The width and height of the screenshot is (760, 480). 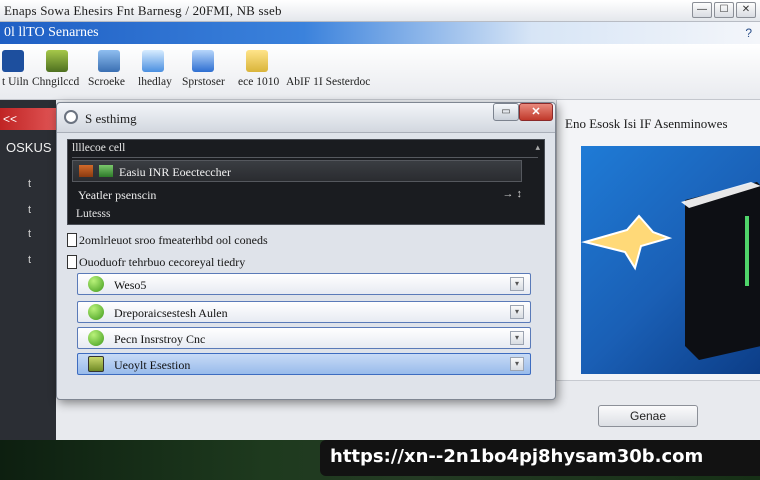 What do you see at coordinates (304, 312) in the screenshot?
I see `option-row: Dreporaicsestesh Aulen ▾` at bounding box center [304, 312].